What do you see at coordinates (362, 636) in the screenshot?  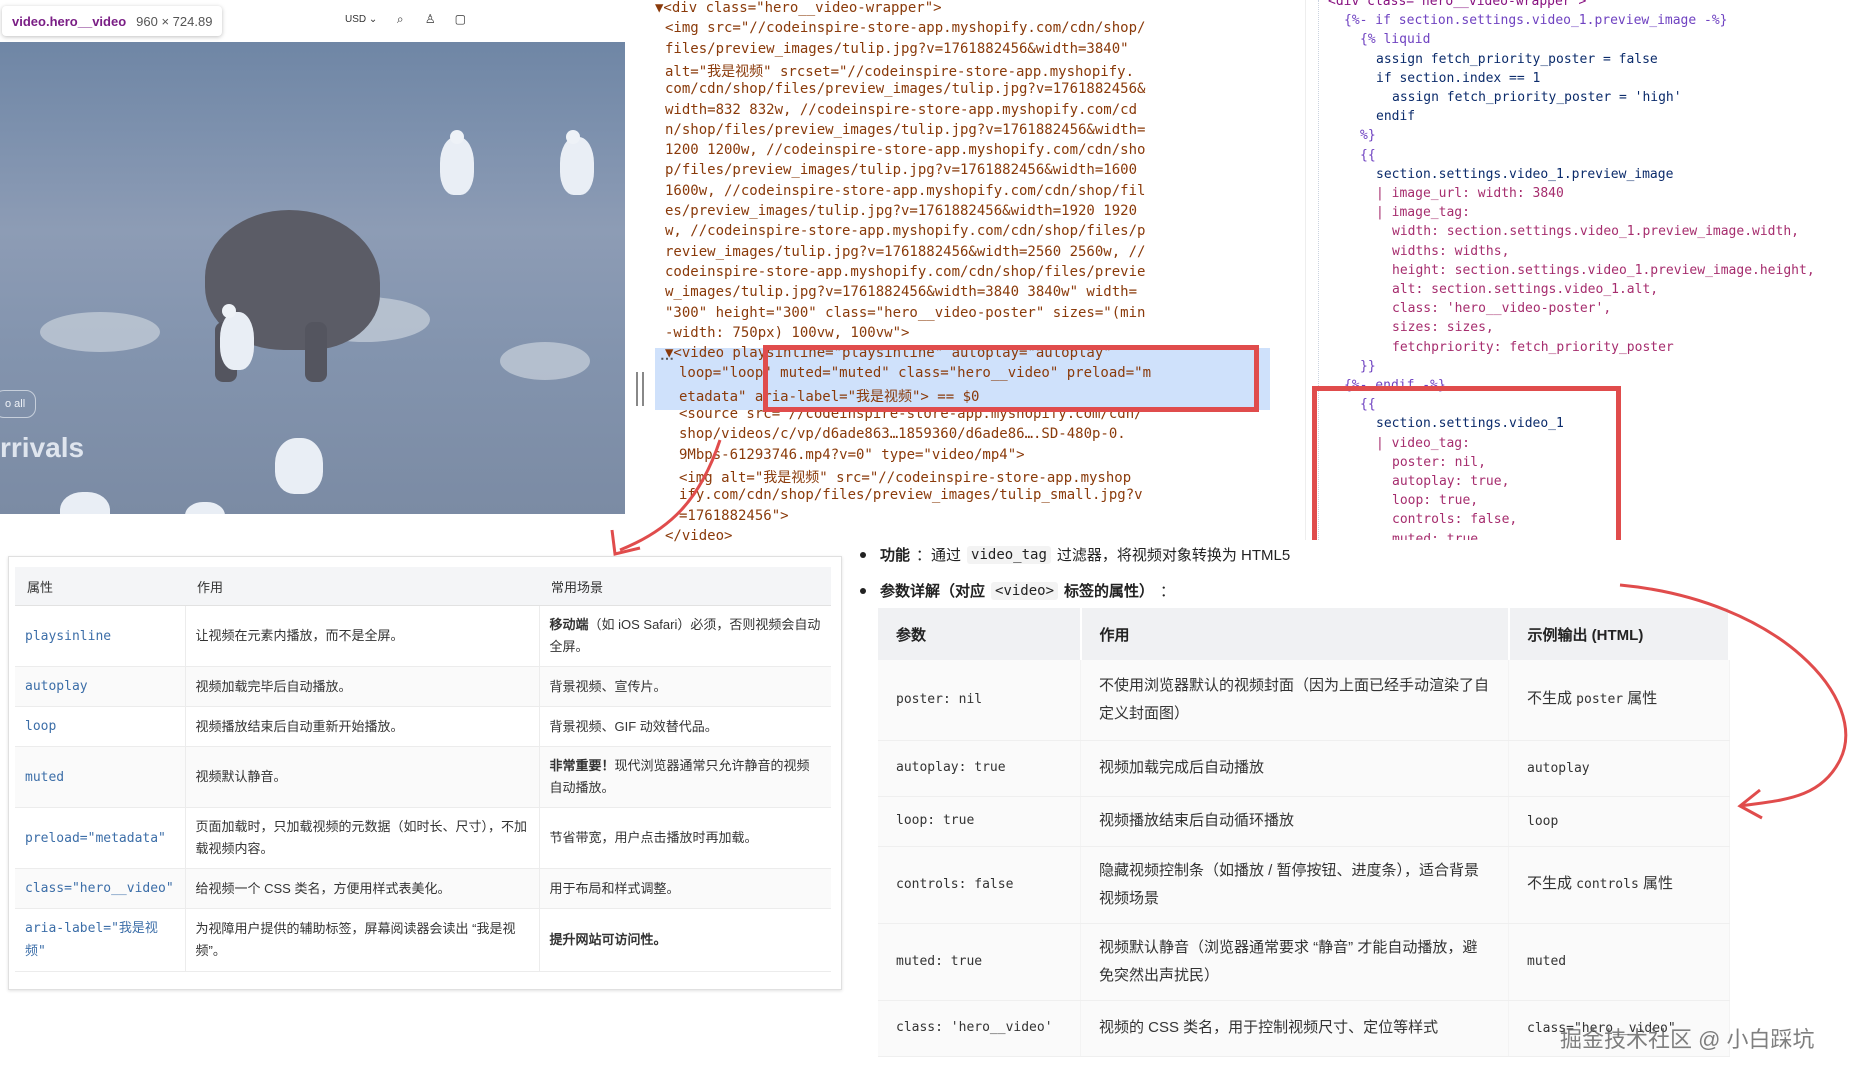 I see `effect-cell: 让视频在元素内播放，而不是全屏。` at bounding box center [362, 636].